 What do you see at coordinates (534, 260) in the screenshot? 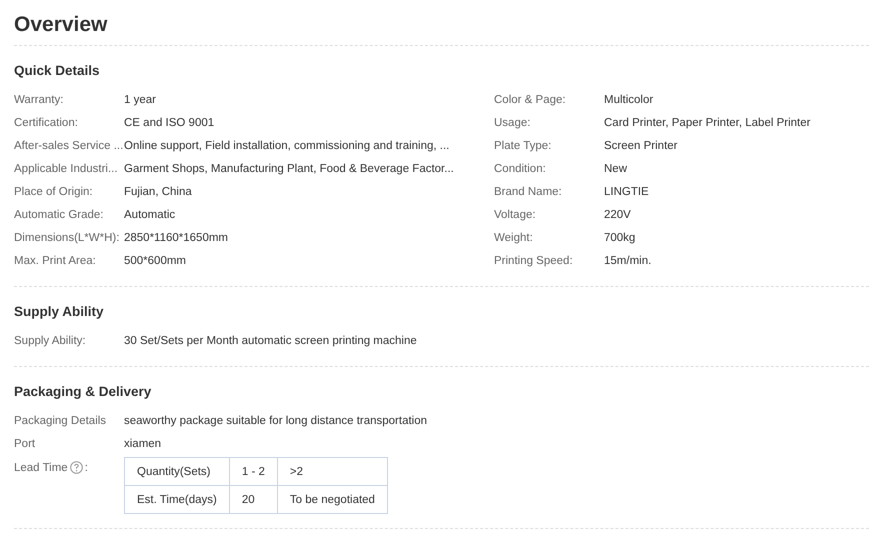
I see `field-label: Printing Speed:` at bounding box center [534, 260].